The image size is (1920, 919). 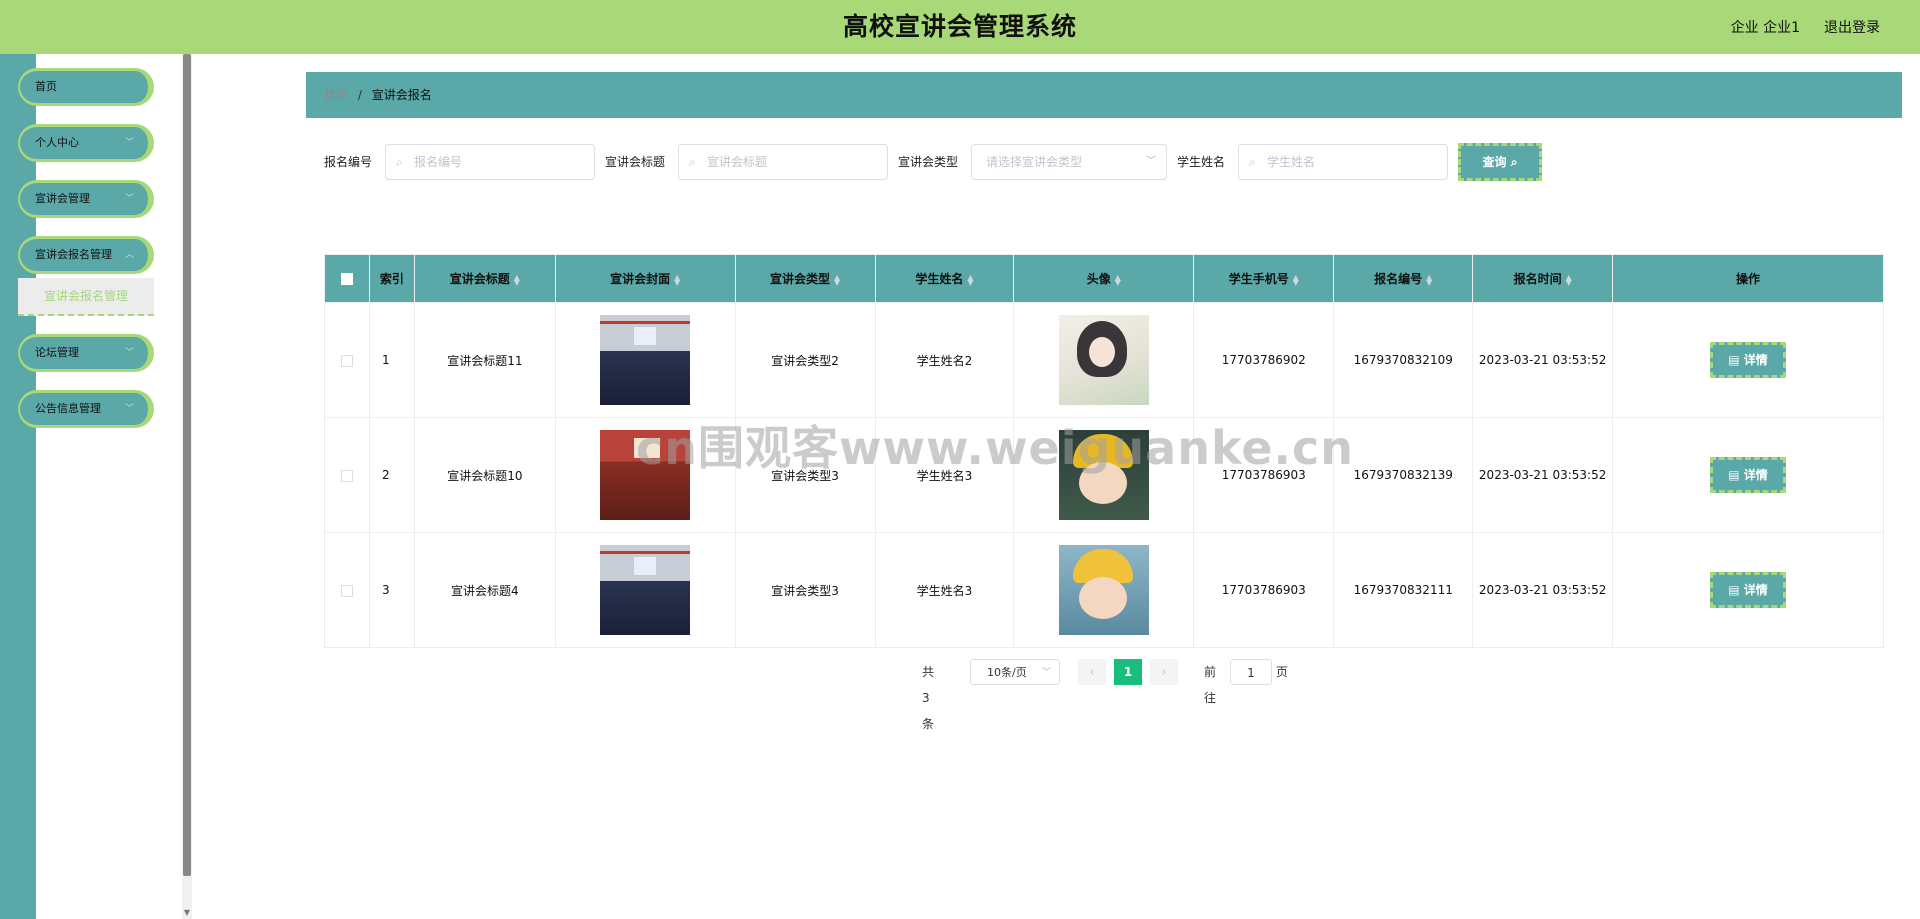 I want to click on column-header: 学生手机号 ▲ ▼, so click(x=1264, y=278).